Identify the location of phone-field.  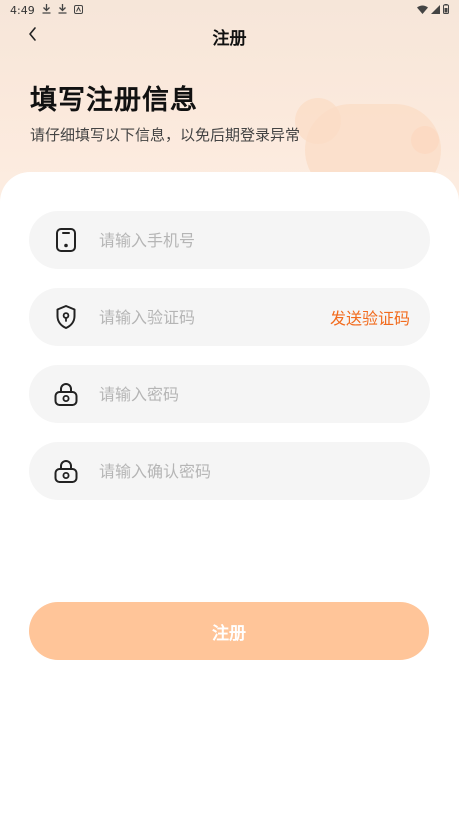
(229, 240).